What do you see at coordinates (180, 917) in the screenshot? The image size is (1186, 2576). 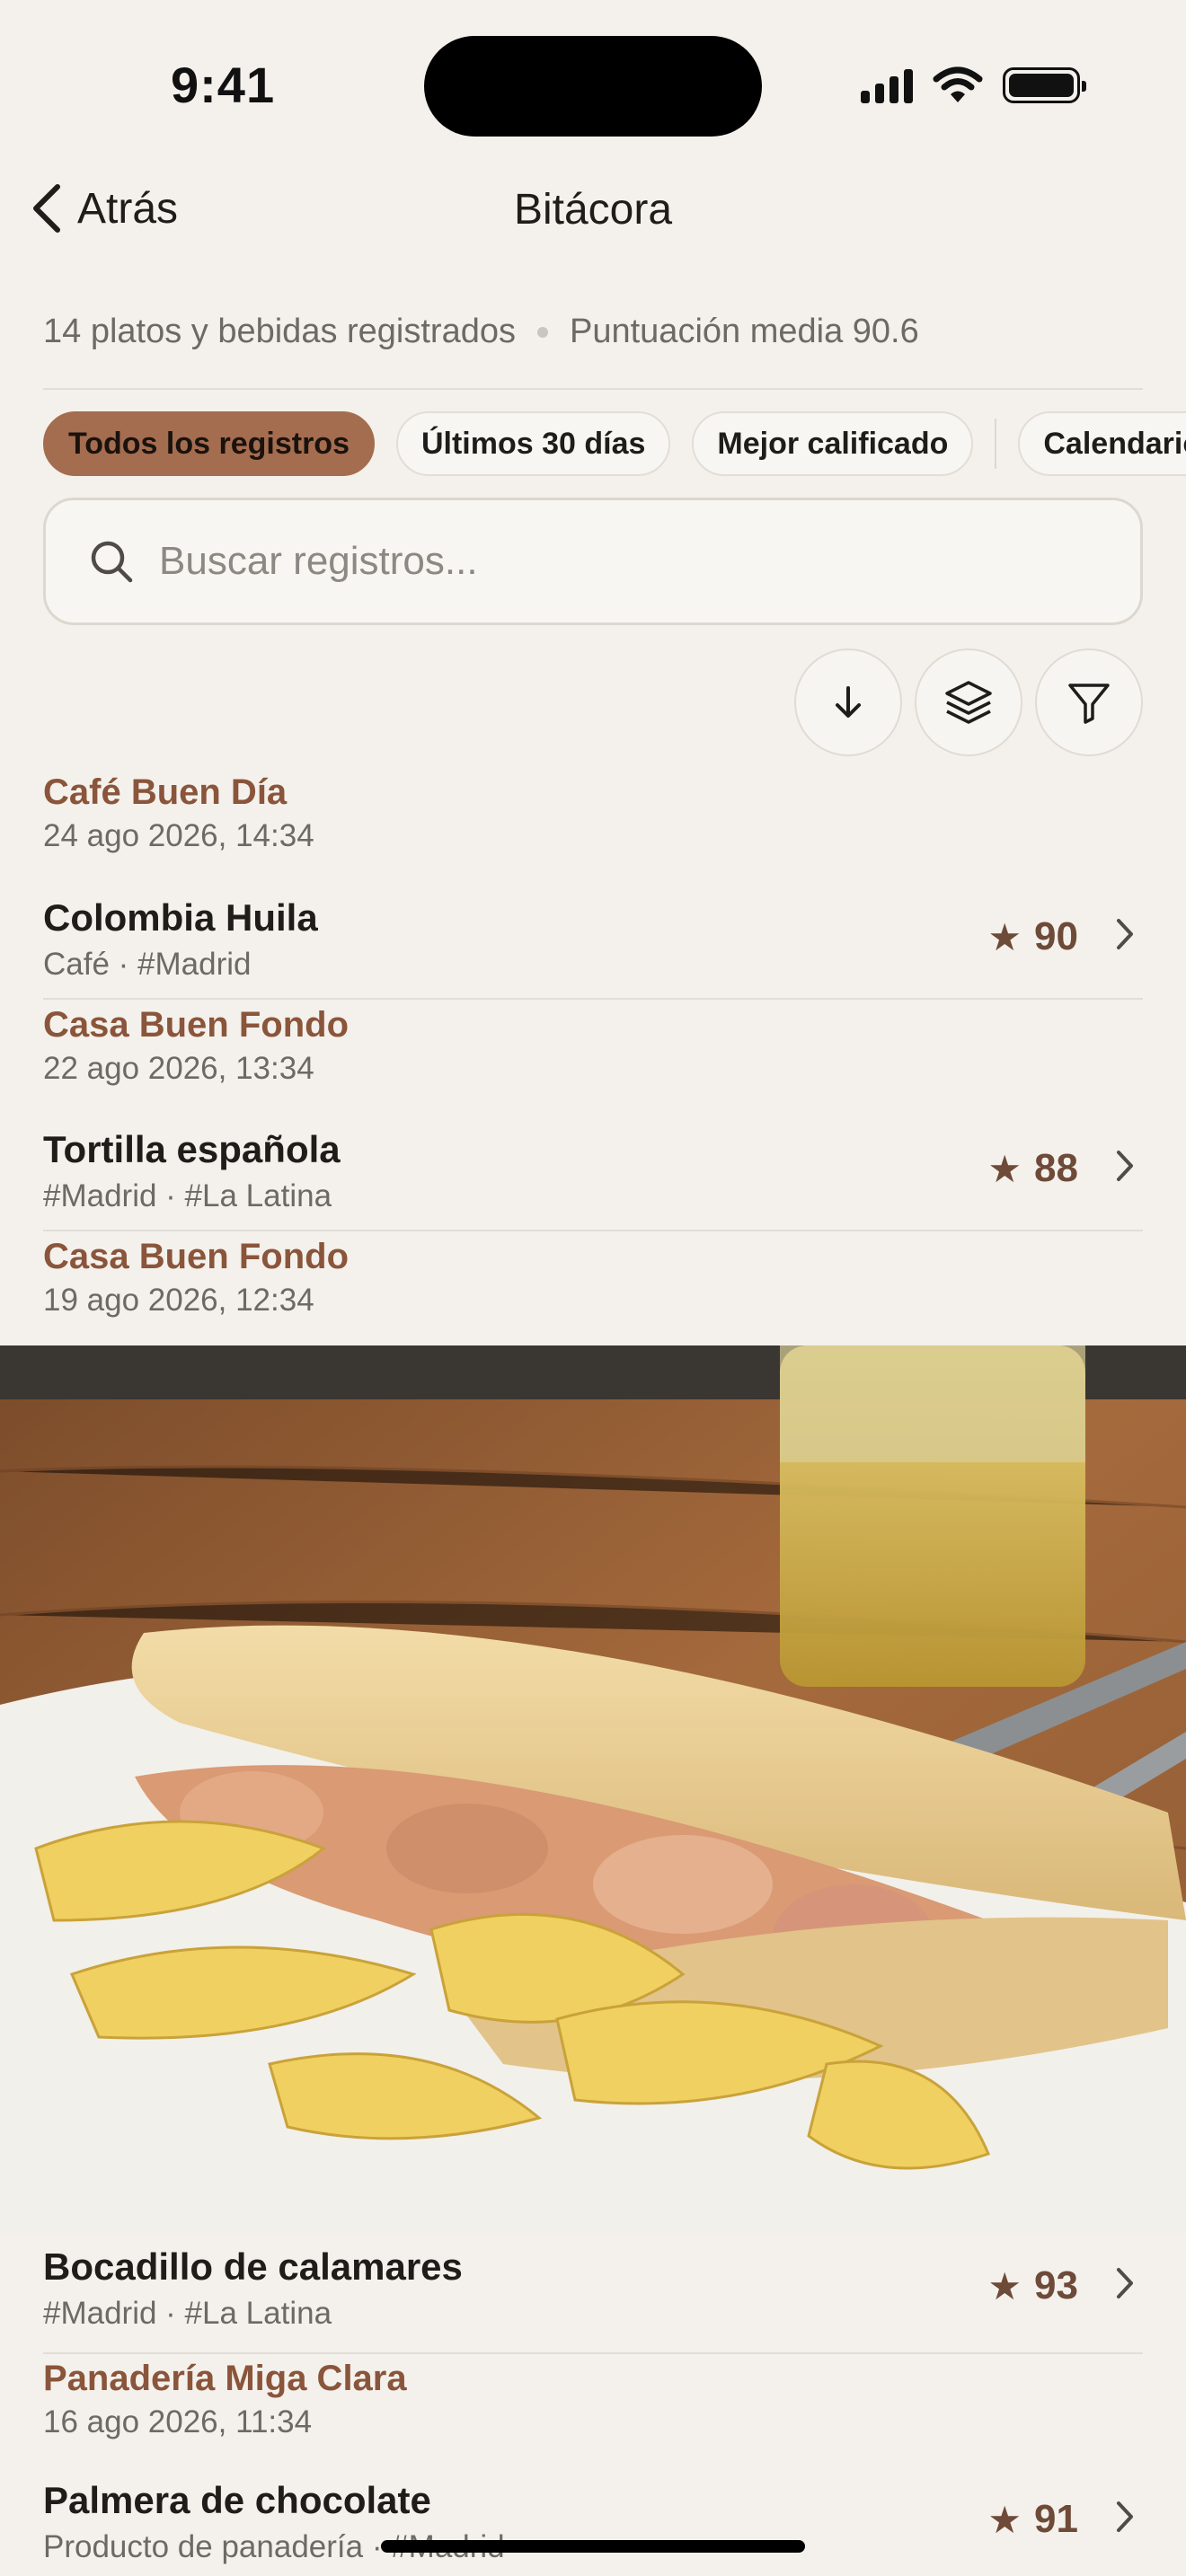 I see `item-title: Colombia Huila` at bounding box center [180, 917].